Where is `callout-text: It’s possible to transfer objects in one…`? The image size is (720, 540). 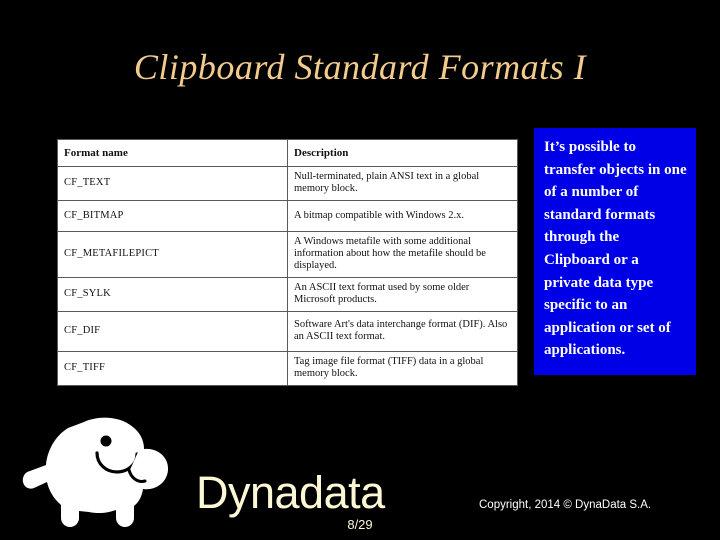 callout-text: It’s possible to transfer objects in one… is located at coordinates (615, 249).